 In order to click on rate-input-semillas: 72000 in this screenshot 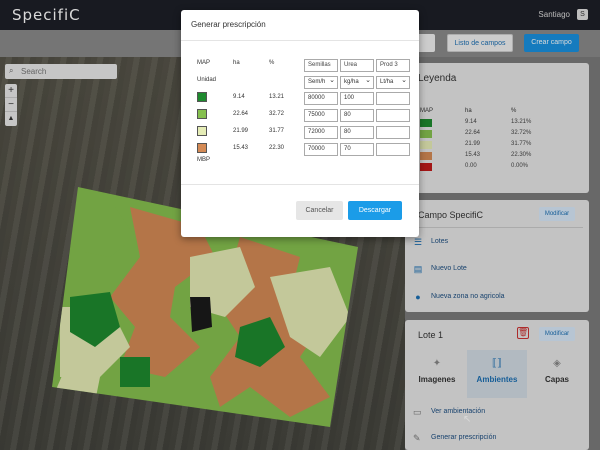, I will do `click(321, 132)`.